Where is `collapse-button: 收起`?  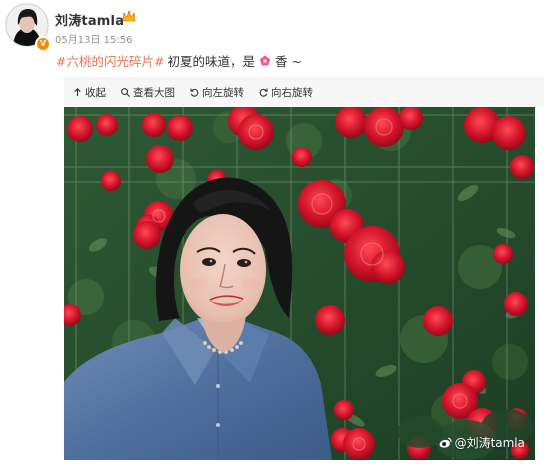
collapse-button: 收起 is located at coordinates (89, 92).